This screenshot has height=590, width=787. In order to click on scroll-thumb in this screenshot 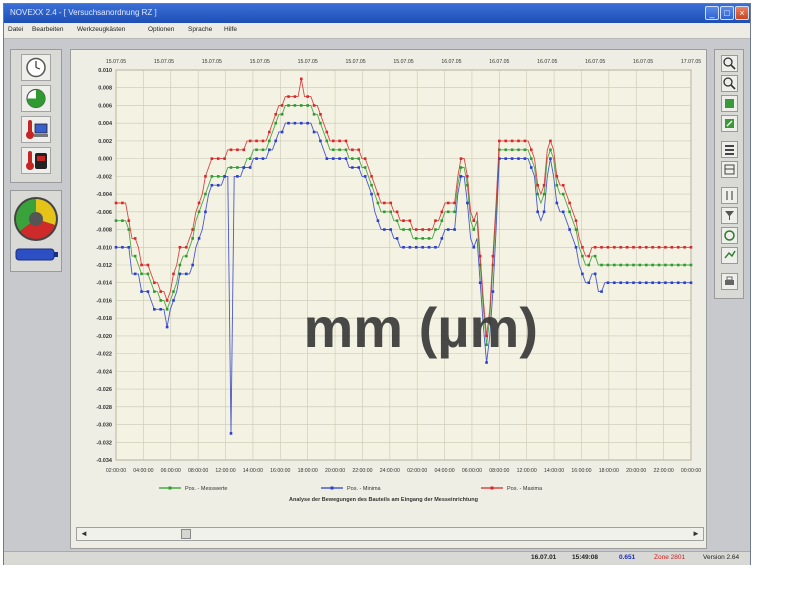, I will do `click(186, 534)`.